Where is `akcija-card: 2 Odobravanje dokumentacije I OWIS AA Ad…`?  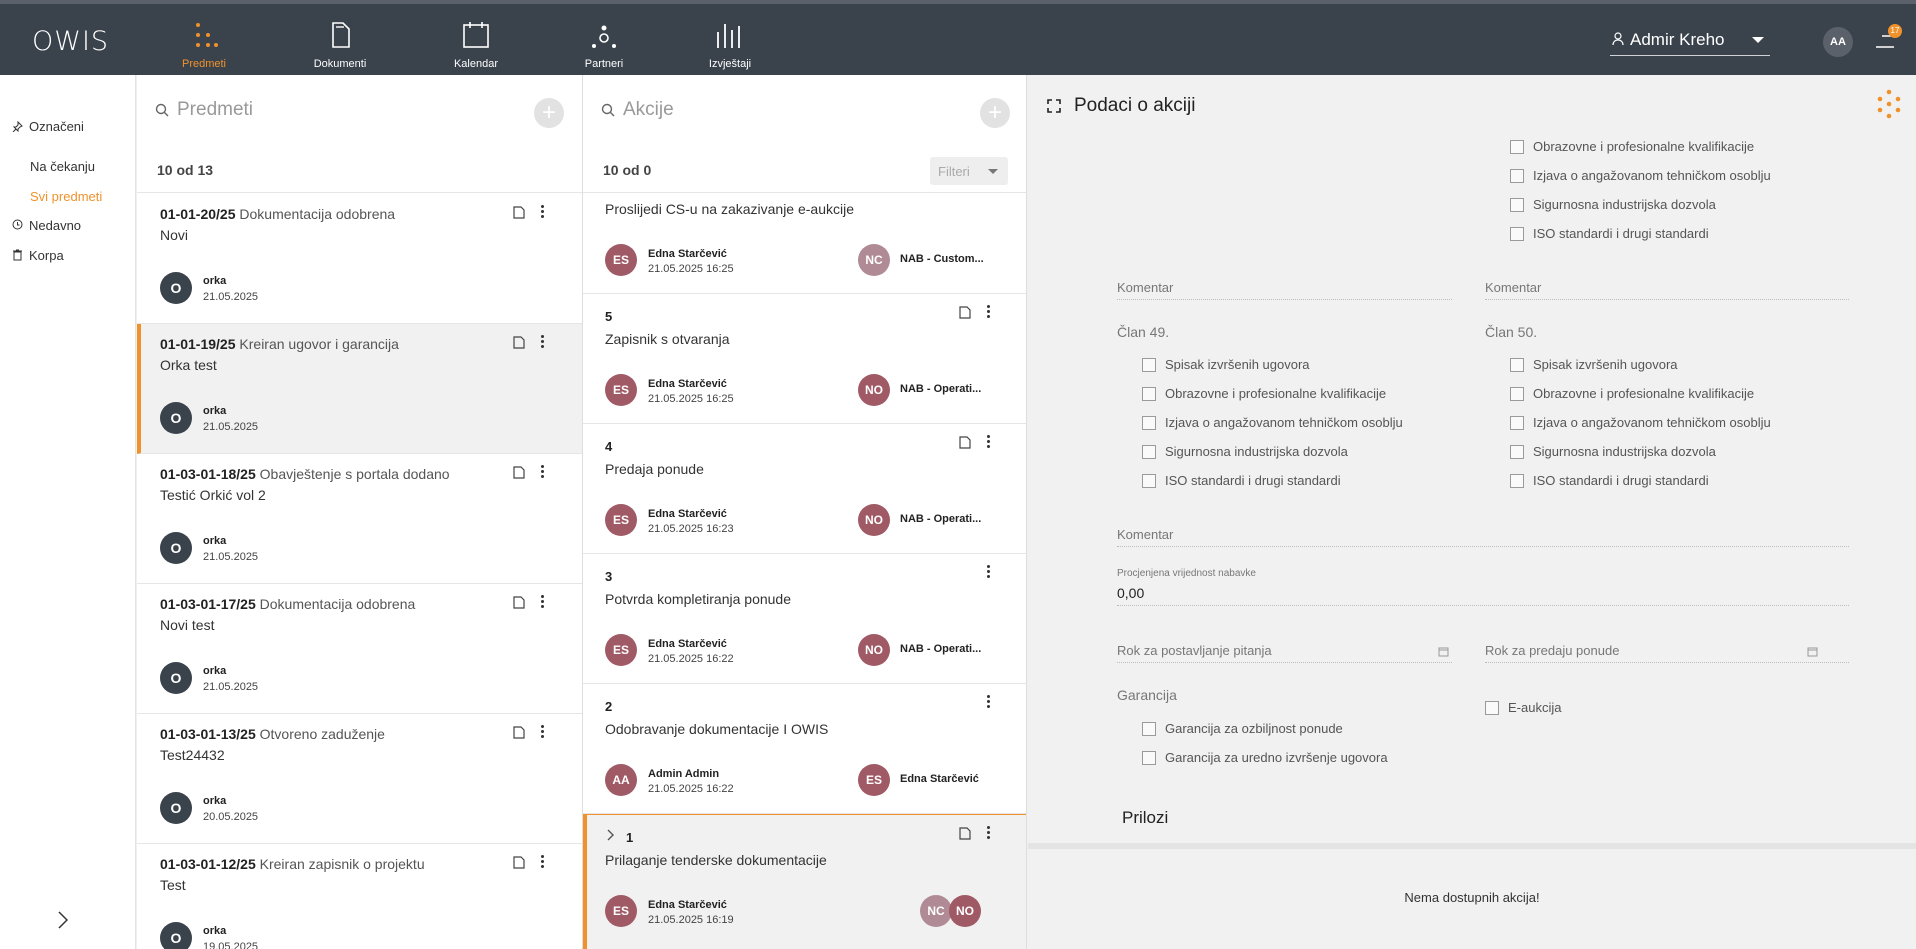 akcija-card: 2 Odobravanje dokumentacije I OWIS AA Ad… is located at coordinates (804, 749).